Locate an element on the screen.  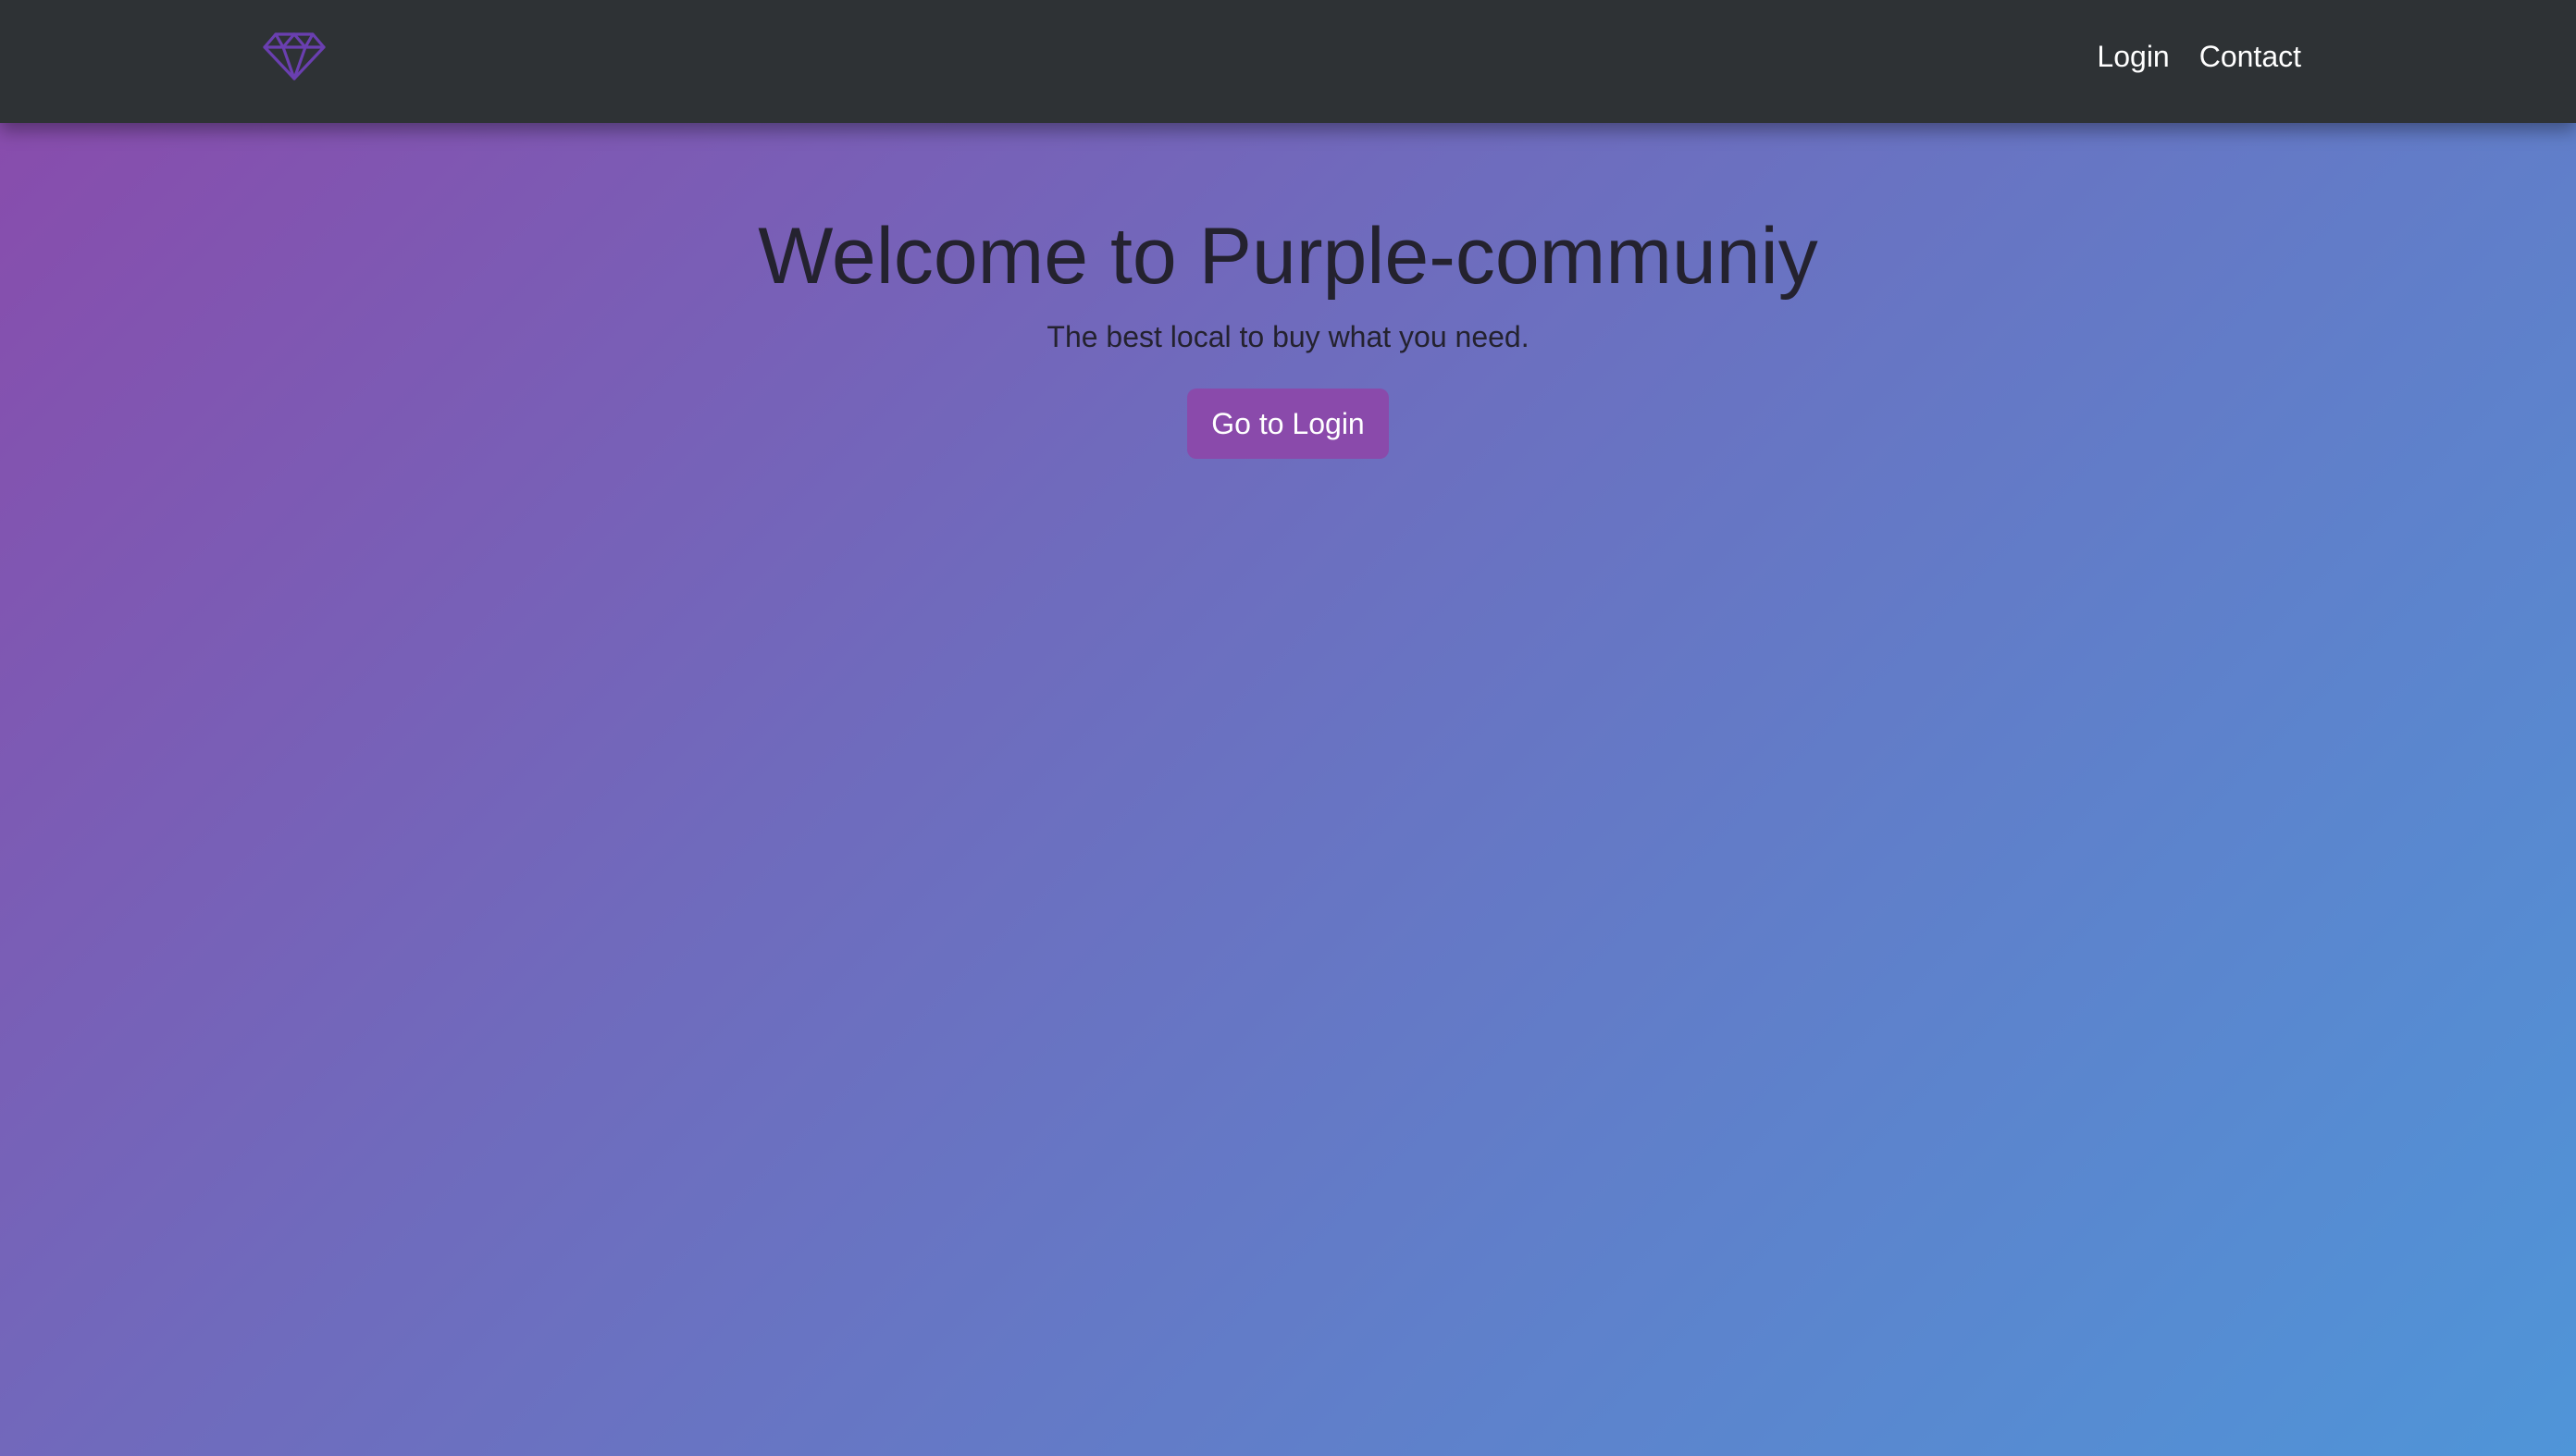
nav-links: Login Contact is located at coordinates (2199, 56).